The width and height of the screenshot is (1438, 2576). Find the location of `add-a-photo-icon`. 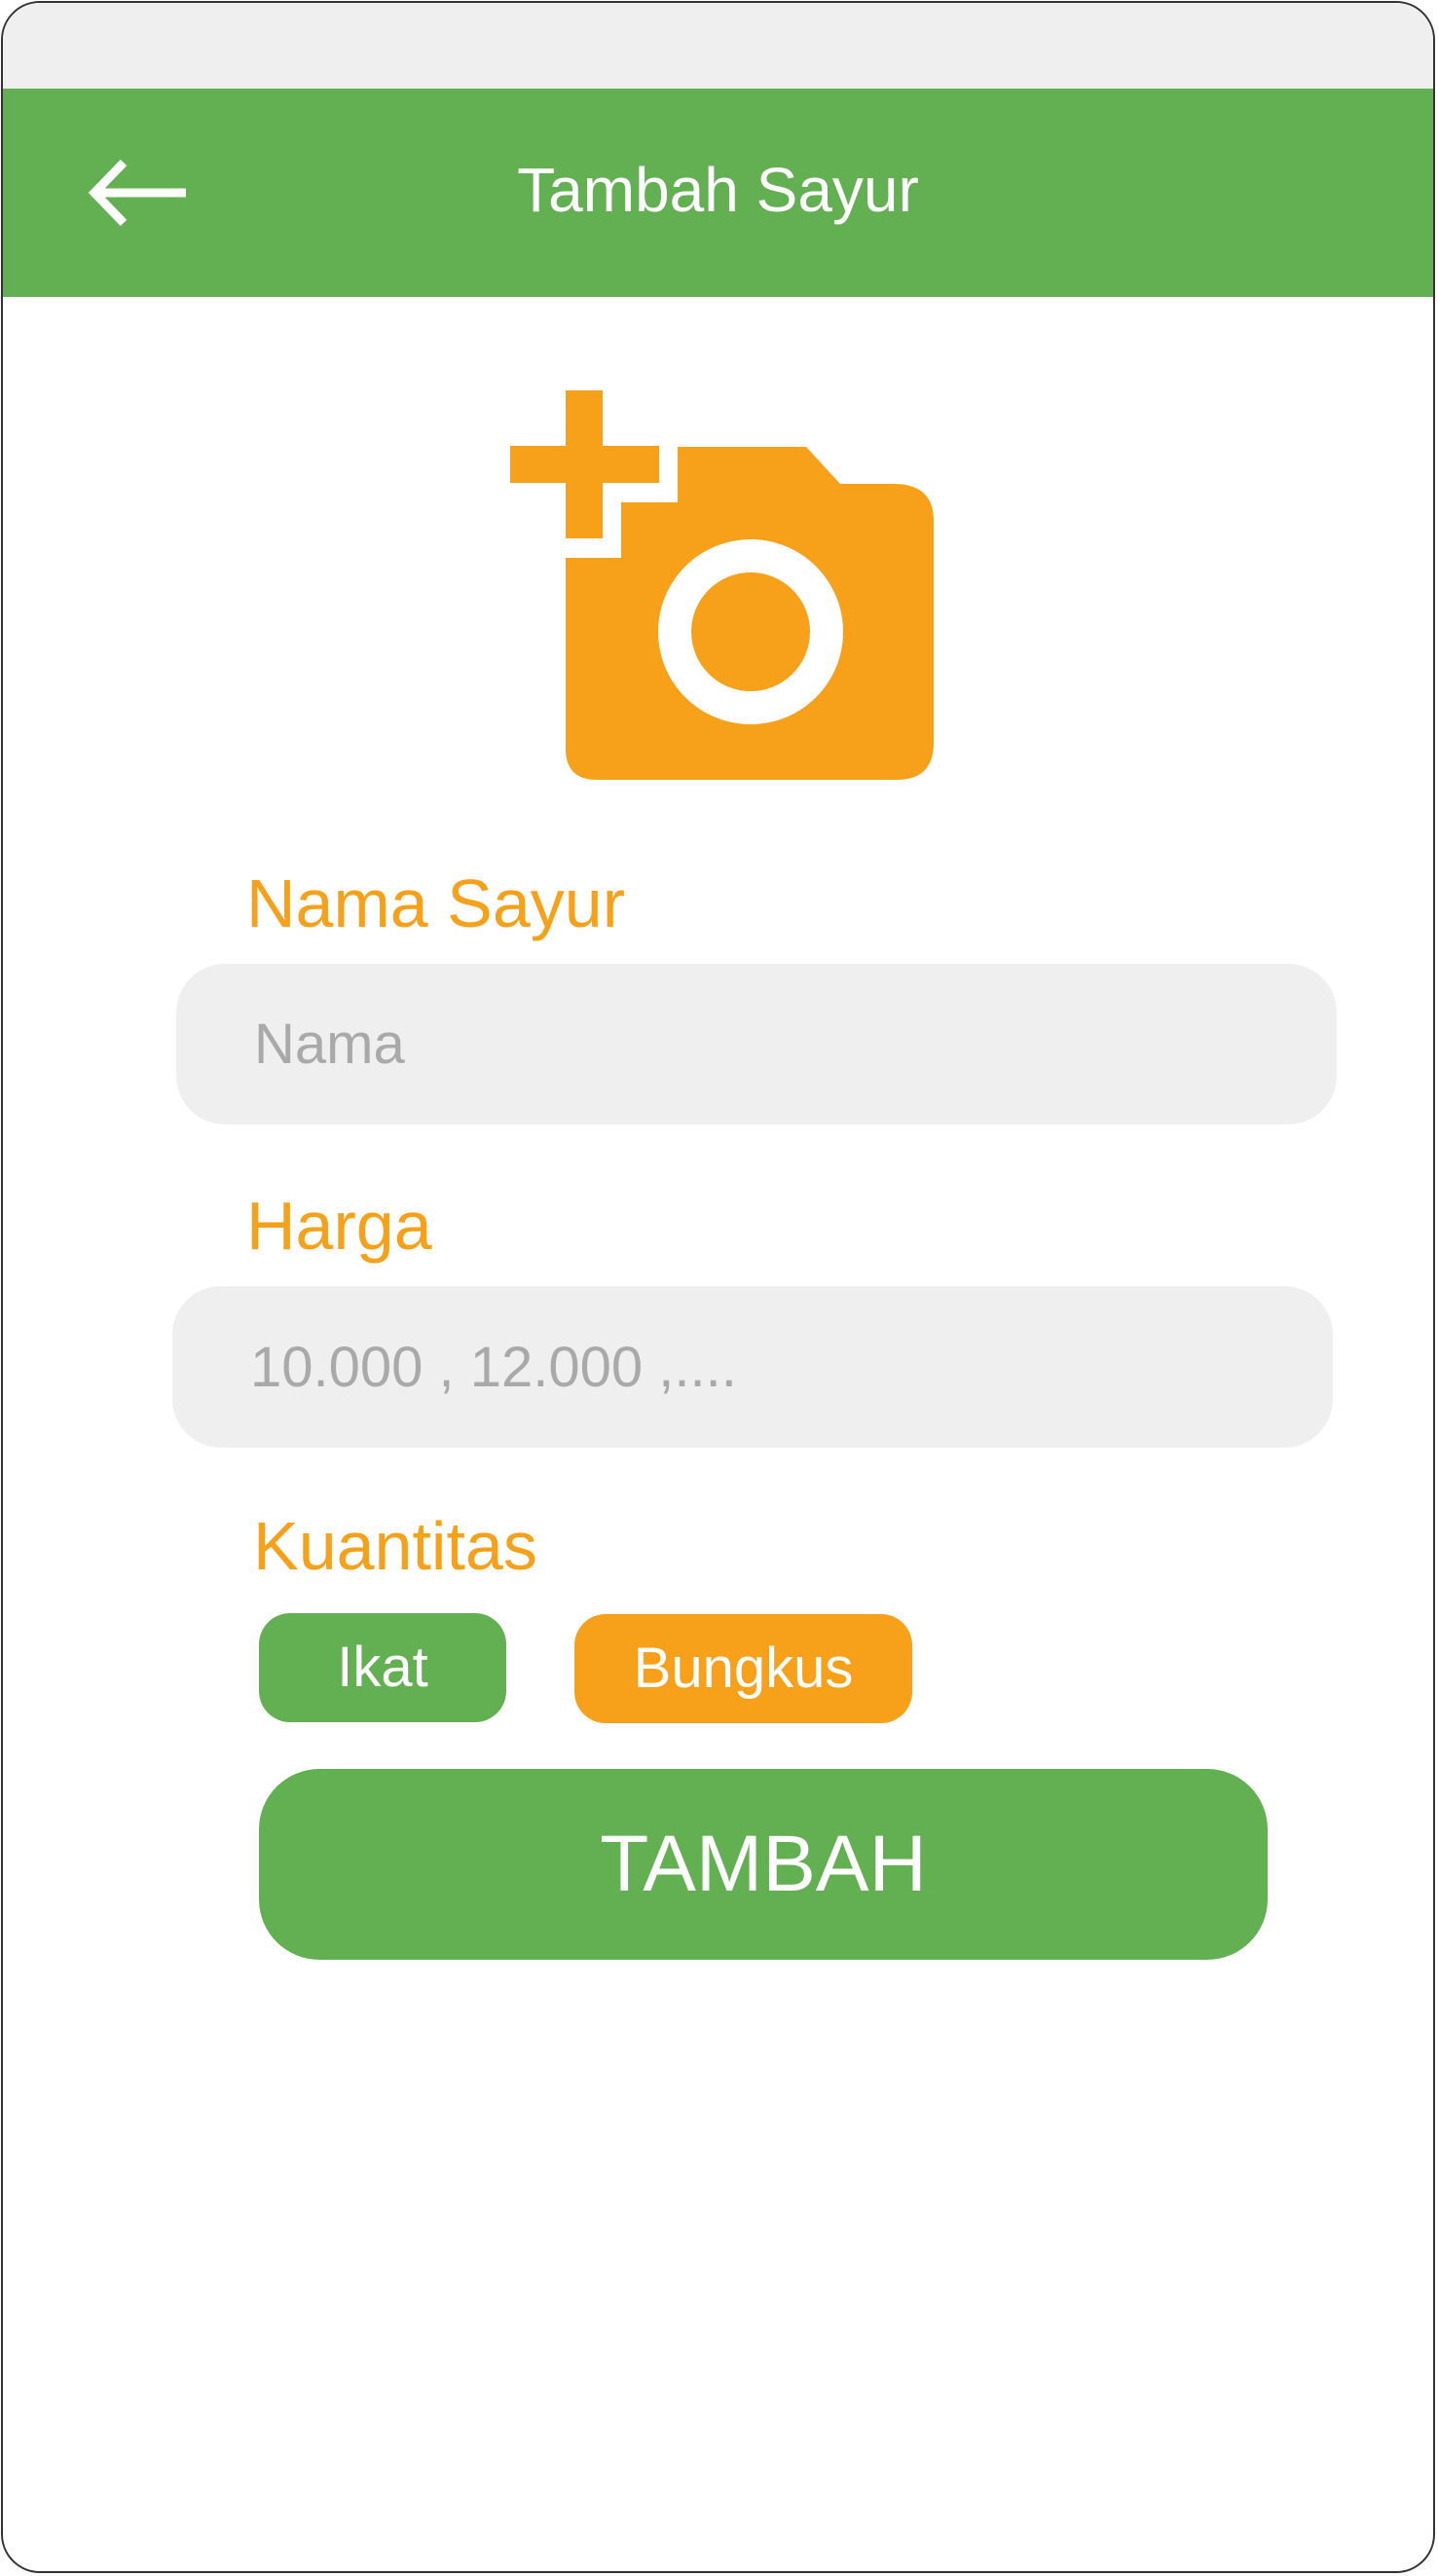

add-a-photo-icon is located at coordinates (722, 585).